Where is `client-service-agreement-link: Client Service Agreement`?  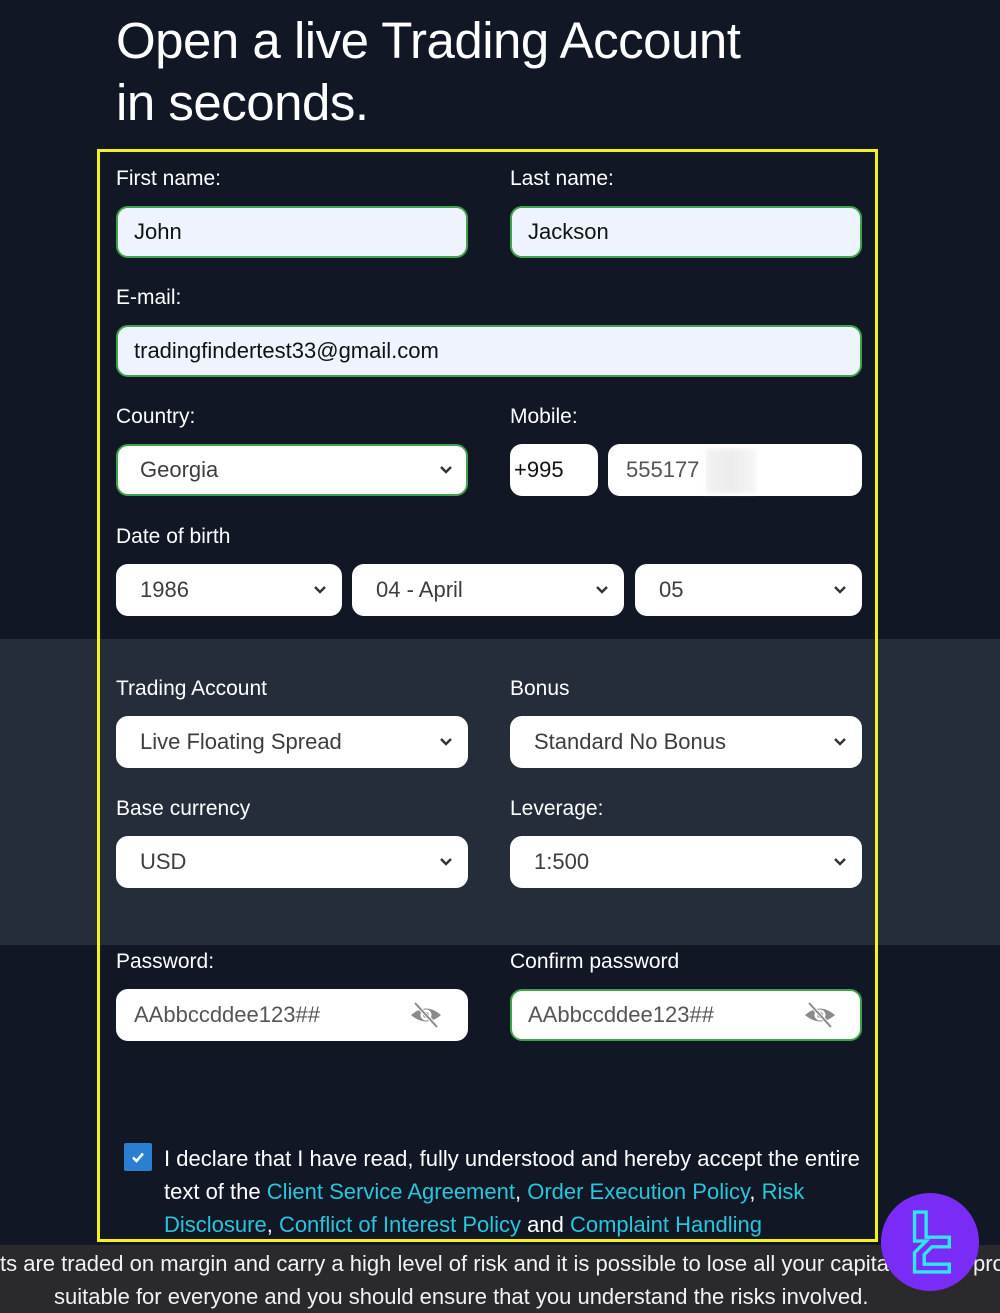 client-service-agreement-link: Client Service Agreement is located at coordinates (391, 1191).